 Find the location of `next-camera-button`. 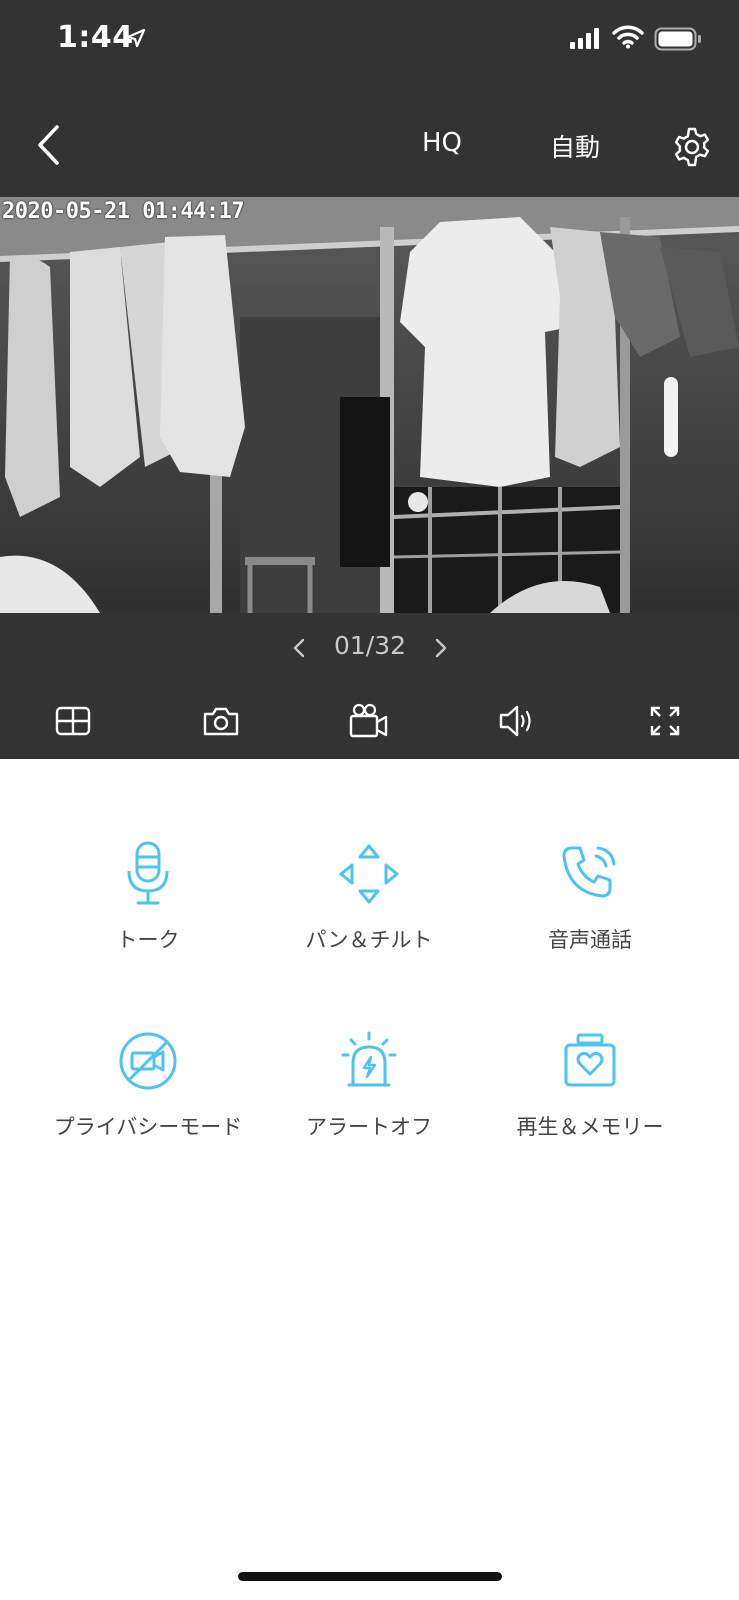

next-camera-button is located at coordinates (441, 648).